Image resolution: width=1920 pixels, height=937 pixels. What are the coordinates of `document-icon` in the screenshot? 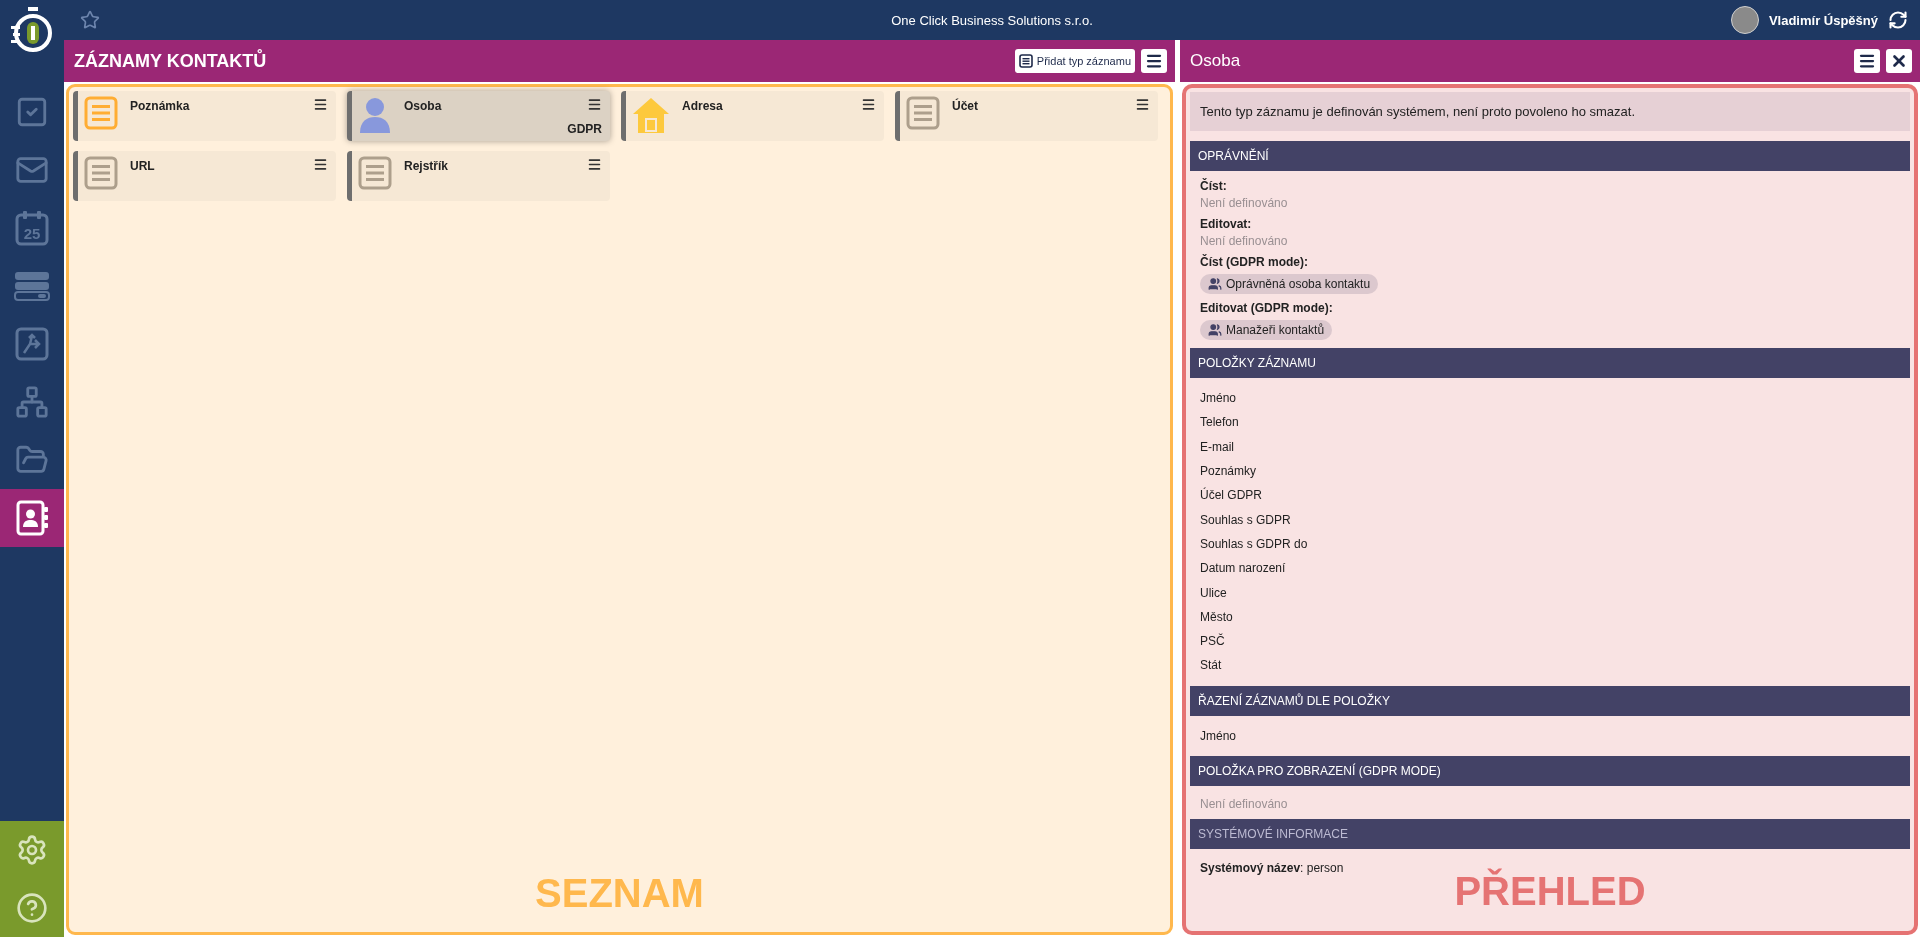 It's located at (1025, 61).